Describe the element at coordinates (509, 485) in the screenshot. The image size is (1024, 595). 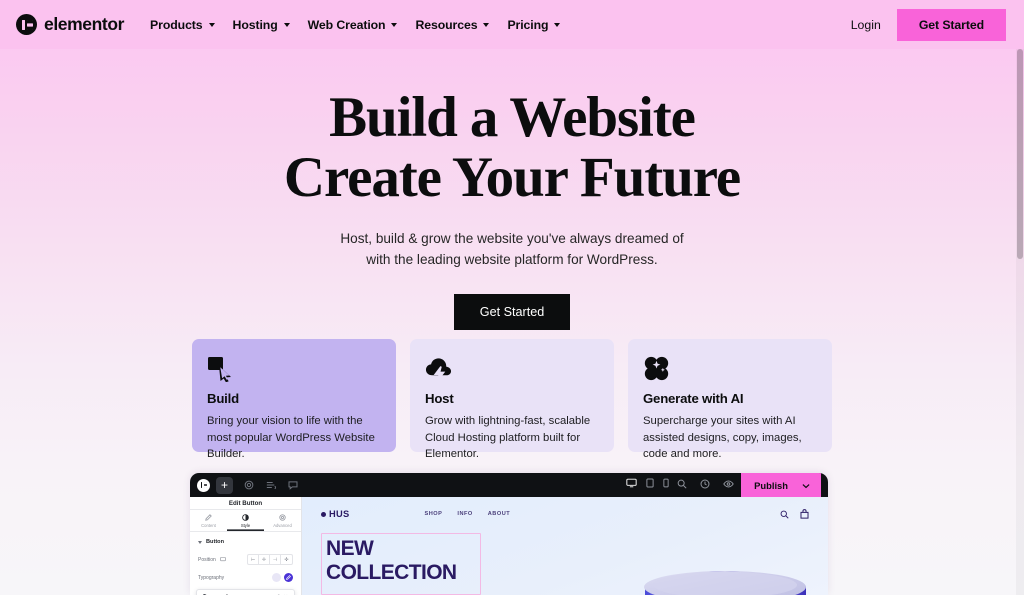
I see `editor-toolbar: + Publish` at that location.